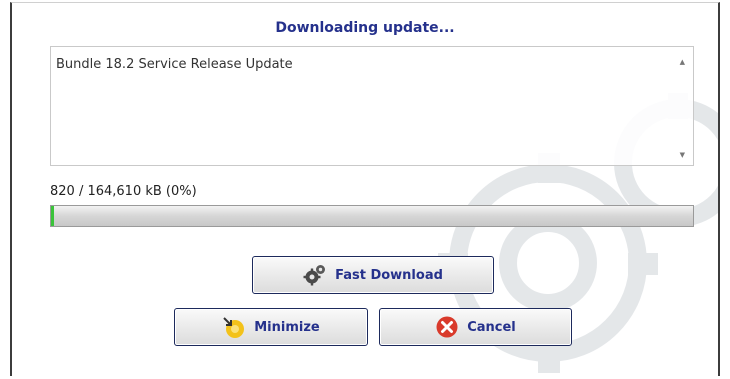 The image size is (730, 379). I want to click on progress-bar-fill, so click(53, 216).